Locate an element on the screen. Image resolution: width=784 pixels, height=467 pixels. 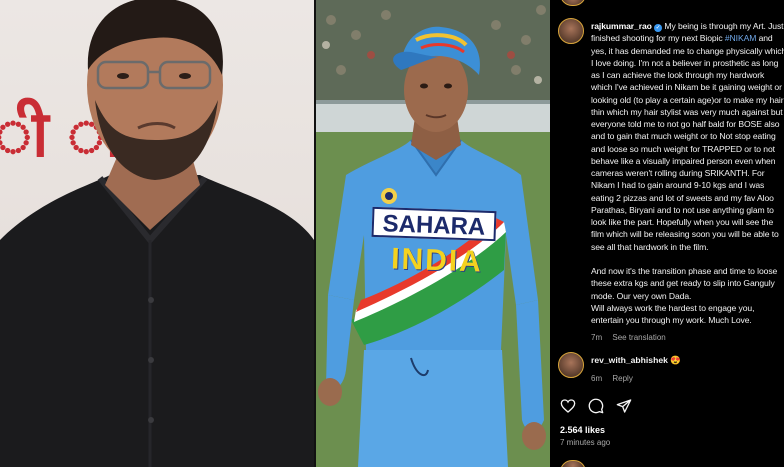
author-username: rajkummar_rao is located at coordinates (621, 26).